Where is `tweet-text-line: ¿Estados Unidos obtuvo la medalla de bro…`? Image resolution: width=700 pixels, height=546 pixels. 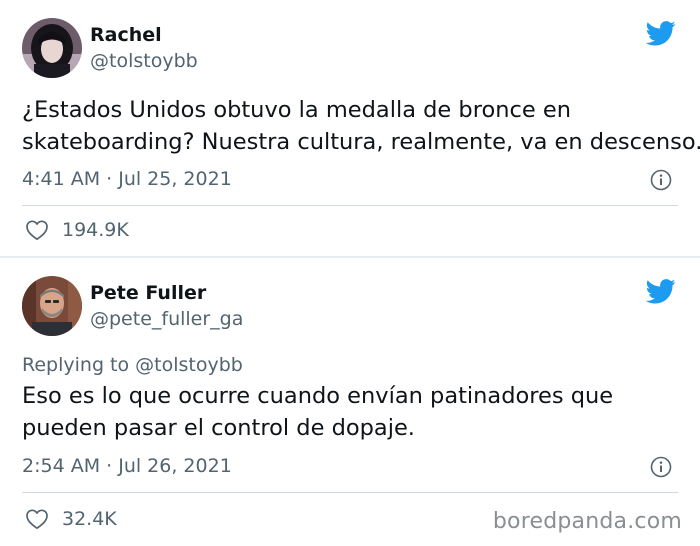 tweet-text-line: ¿Estados Unidos obtuvo la medalla de bro… is located at coordinates (296, 110).